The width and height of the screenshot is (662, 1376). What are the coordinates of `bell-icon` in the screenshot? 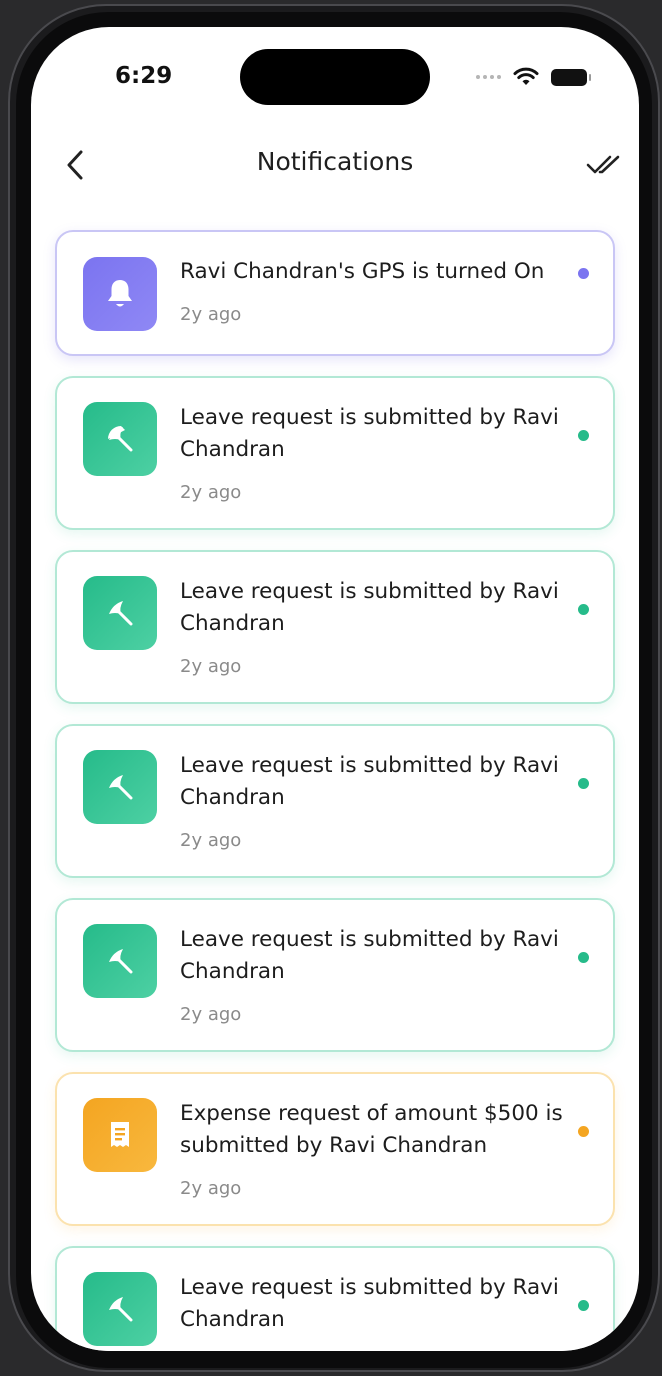 It's located at (120, 293).